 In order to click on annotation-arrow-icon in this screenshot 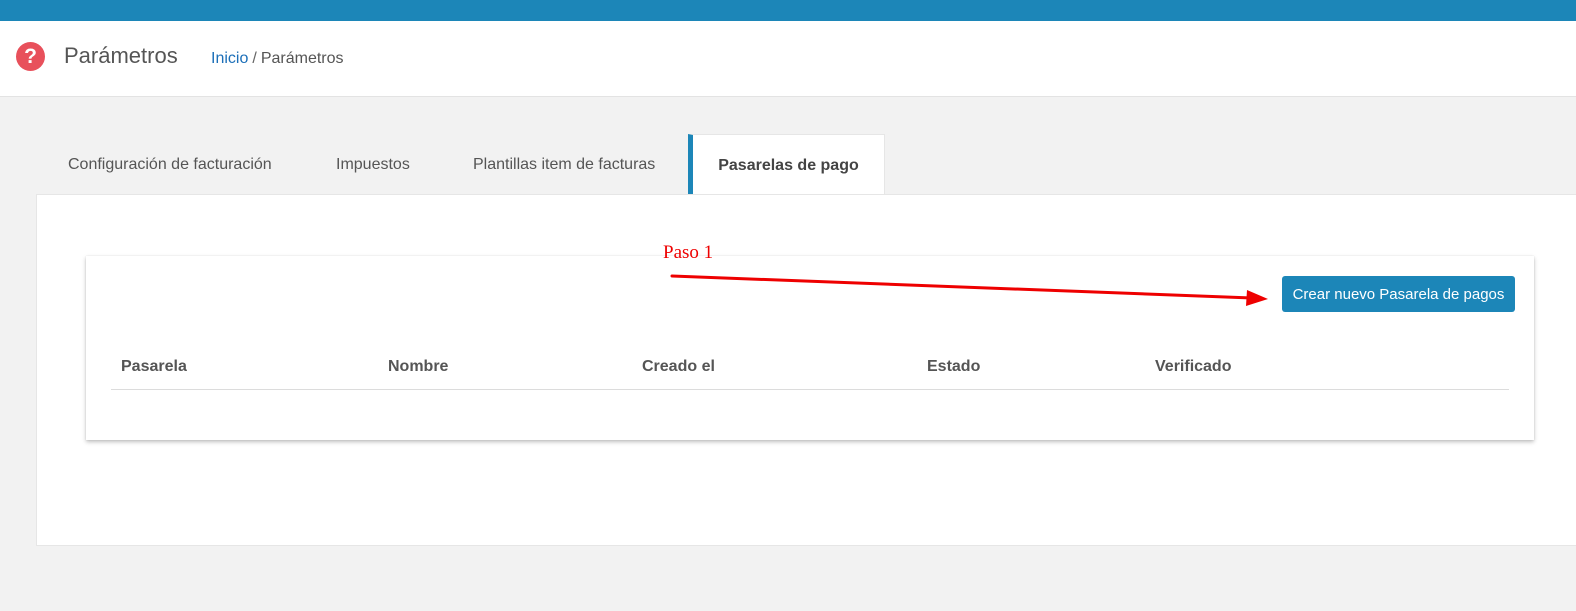, I will do `click(969, 290)`.